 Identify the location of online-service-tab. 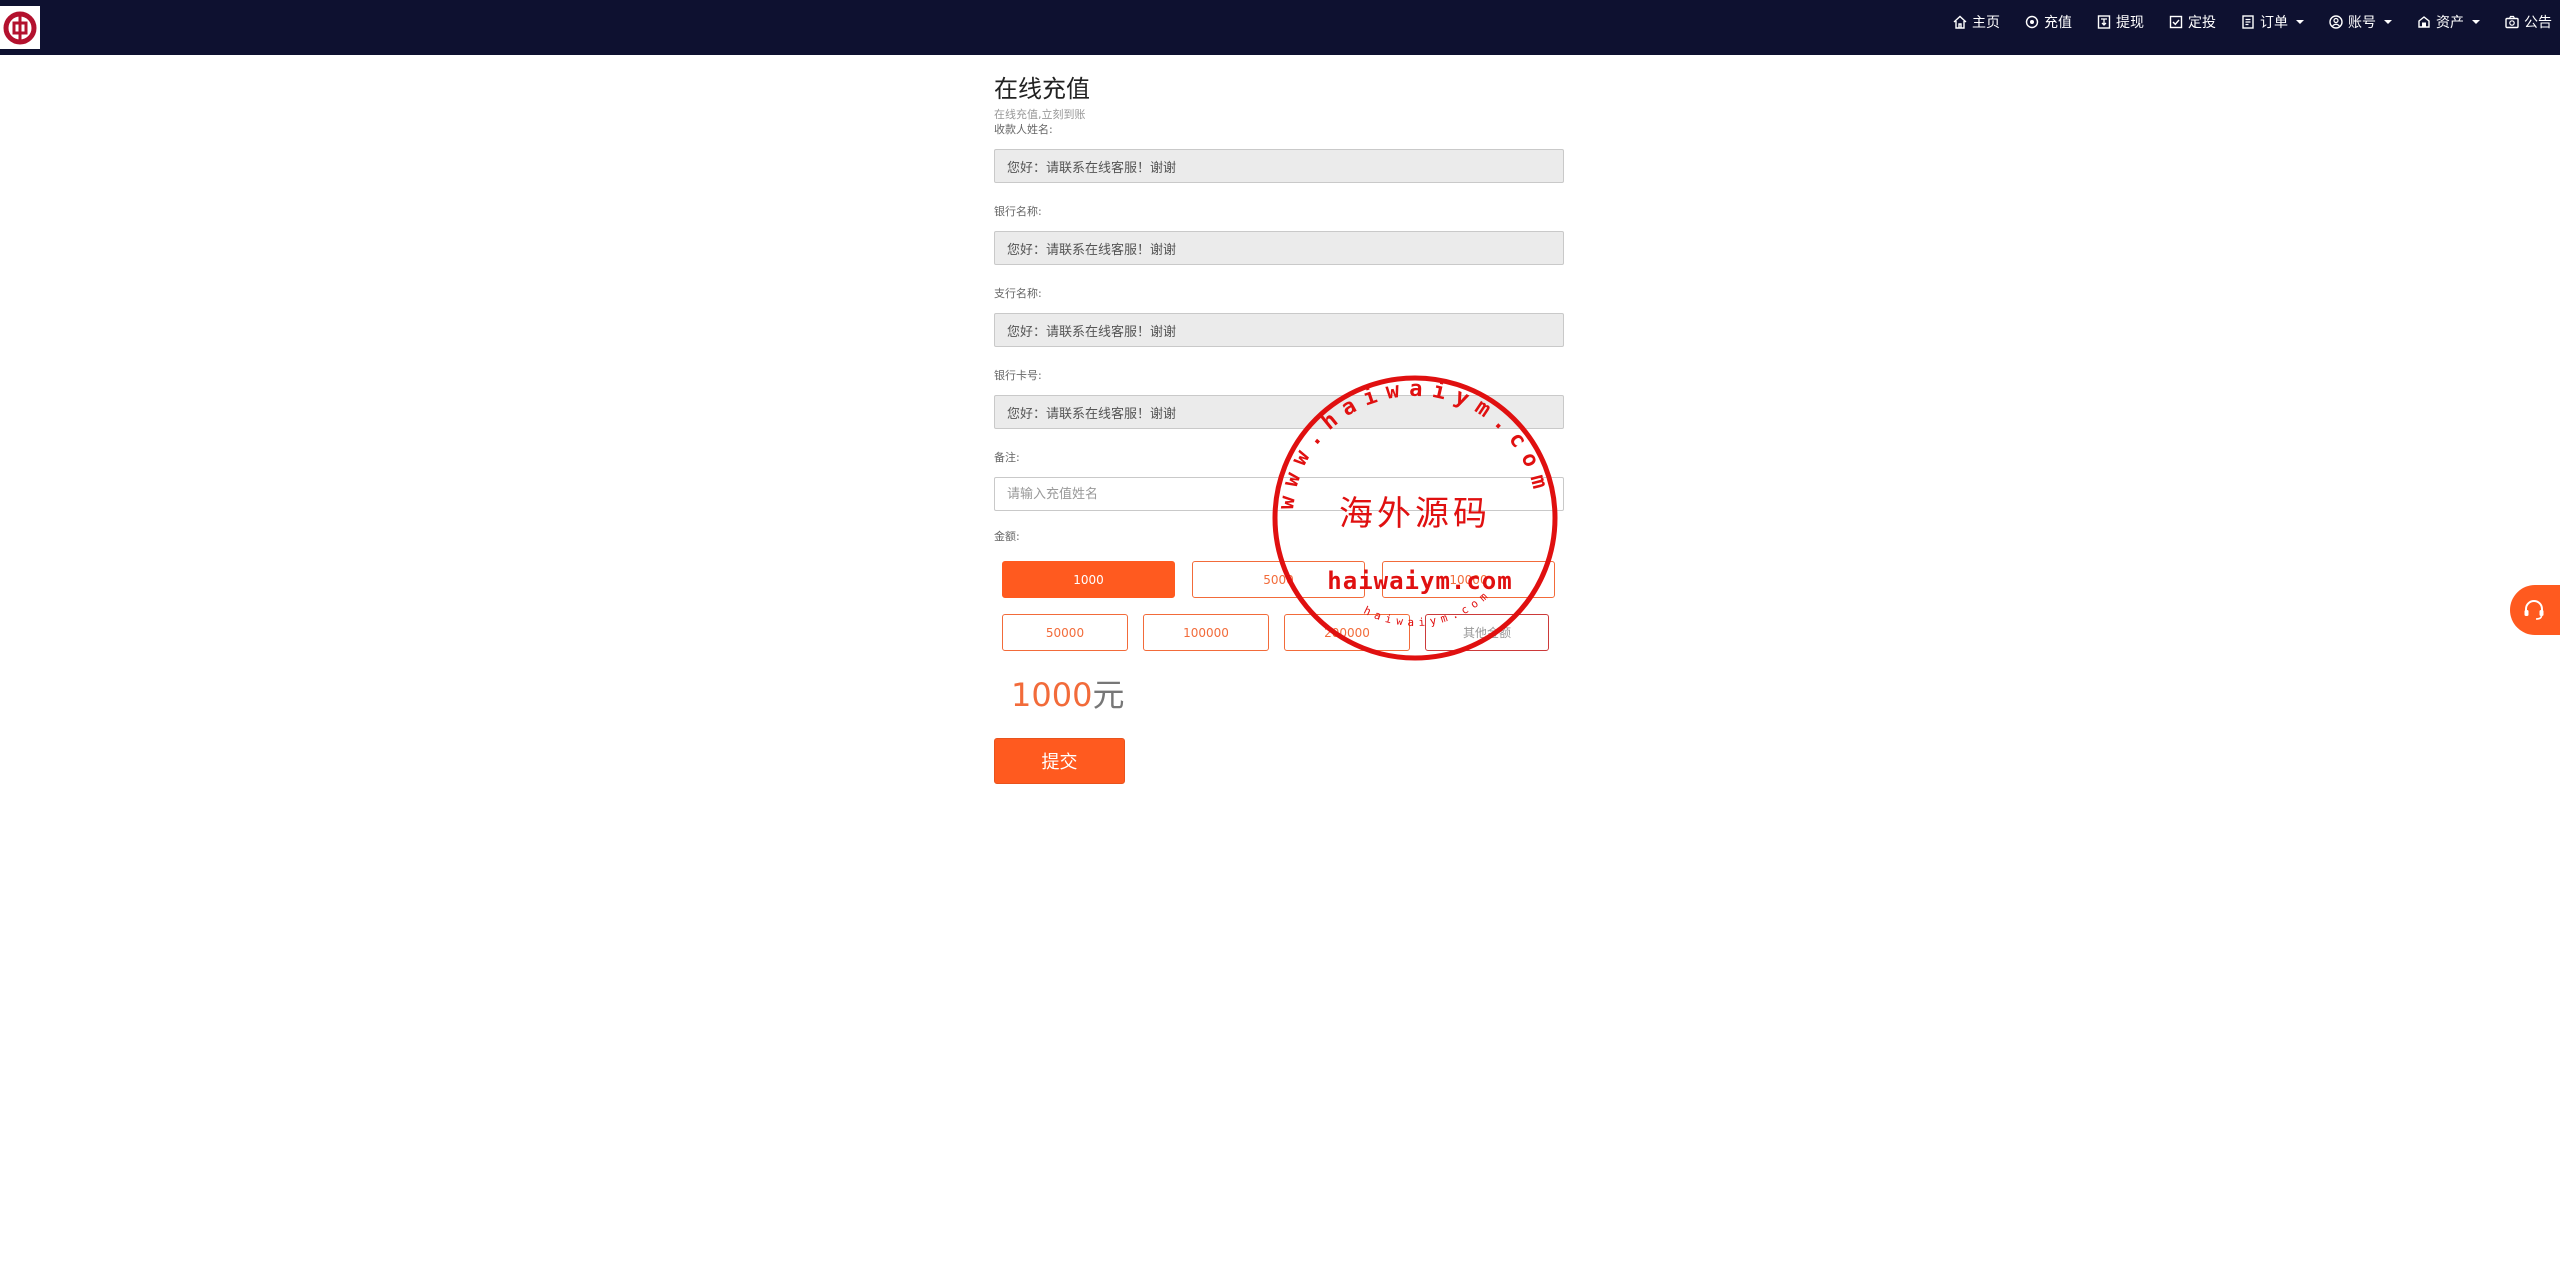
(2535, 610).